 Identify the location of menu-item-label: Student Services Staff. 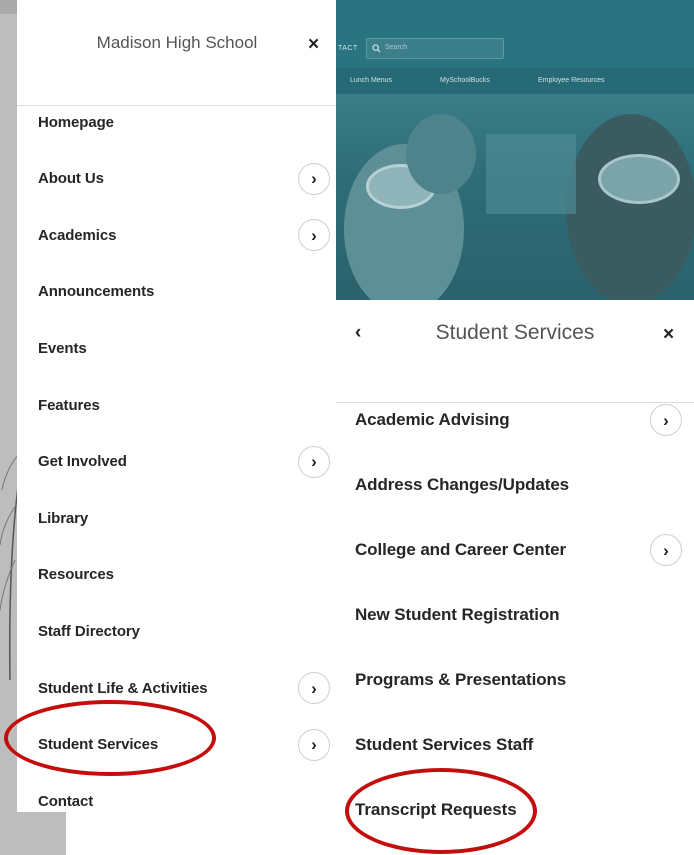
(444, 744).